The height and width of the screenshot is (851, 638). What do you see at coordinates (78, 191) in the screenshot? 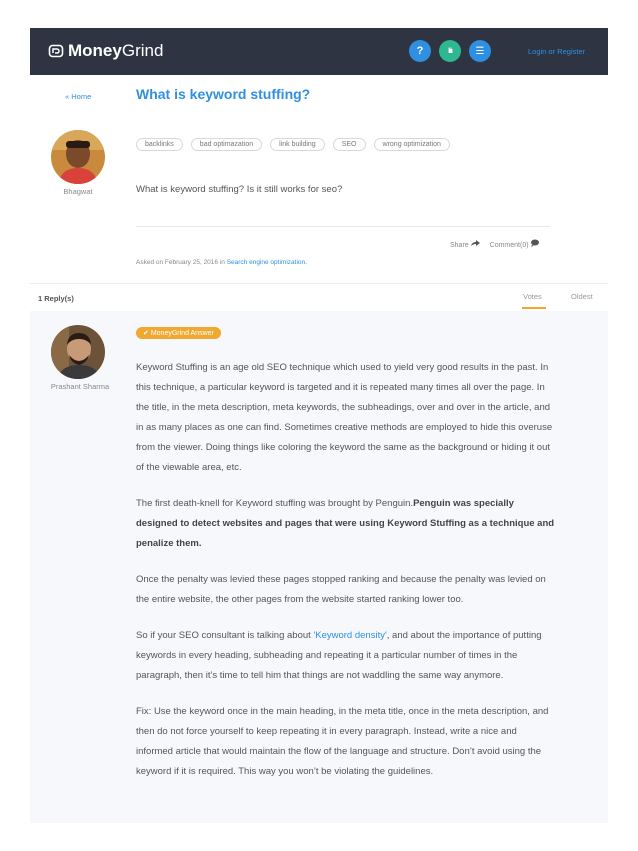
I see `asker-name: Bhagwat` at bounding box center [78, 191].